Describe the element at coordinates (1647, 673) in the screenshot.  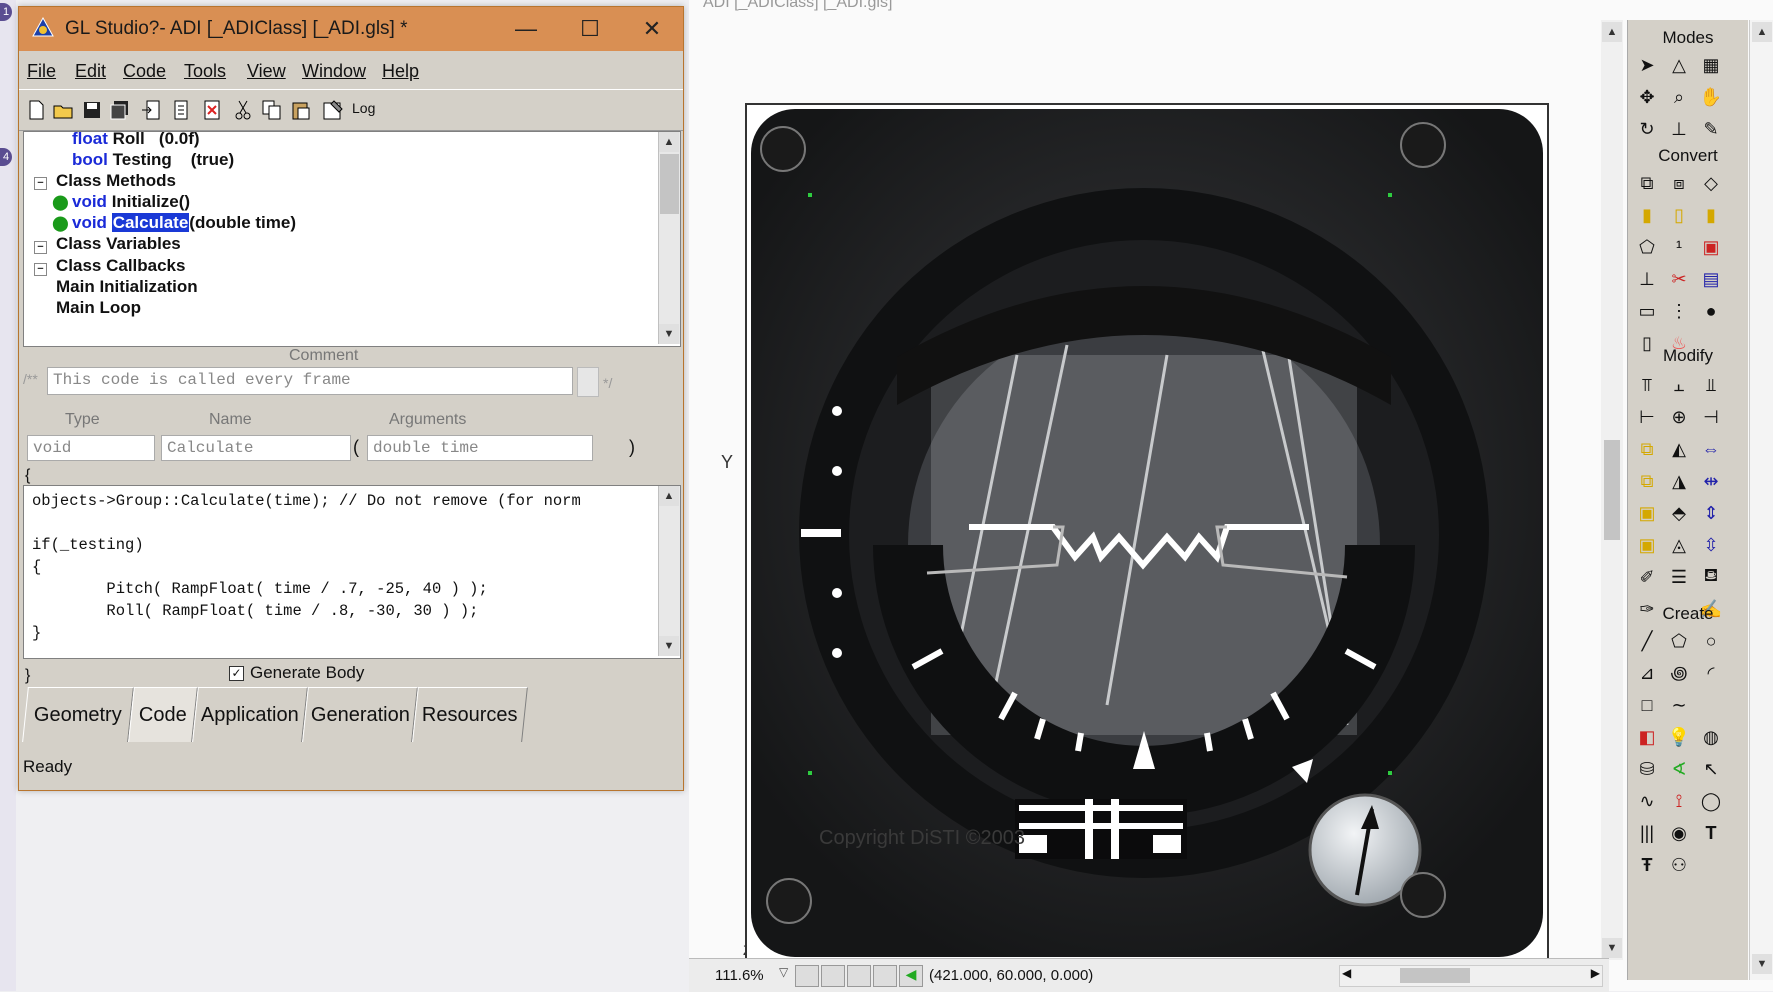
I see `polyline-tool-icon: ⊿` at that location.